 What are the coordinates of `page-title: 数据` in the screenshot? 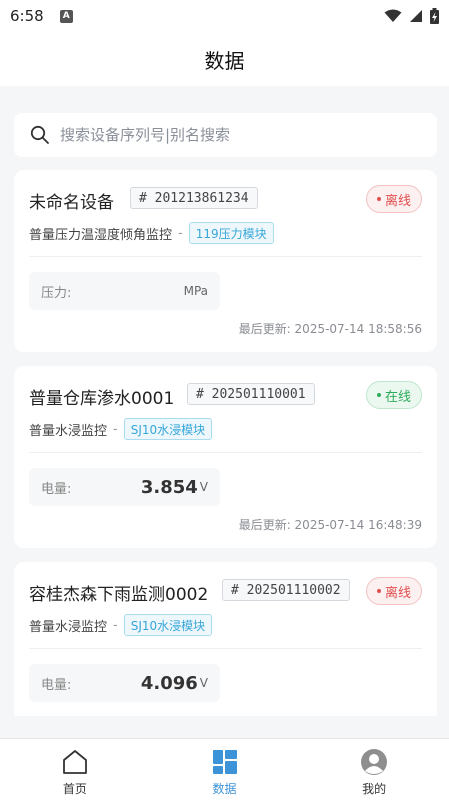 It's located at (224, 60).